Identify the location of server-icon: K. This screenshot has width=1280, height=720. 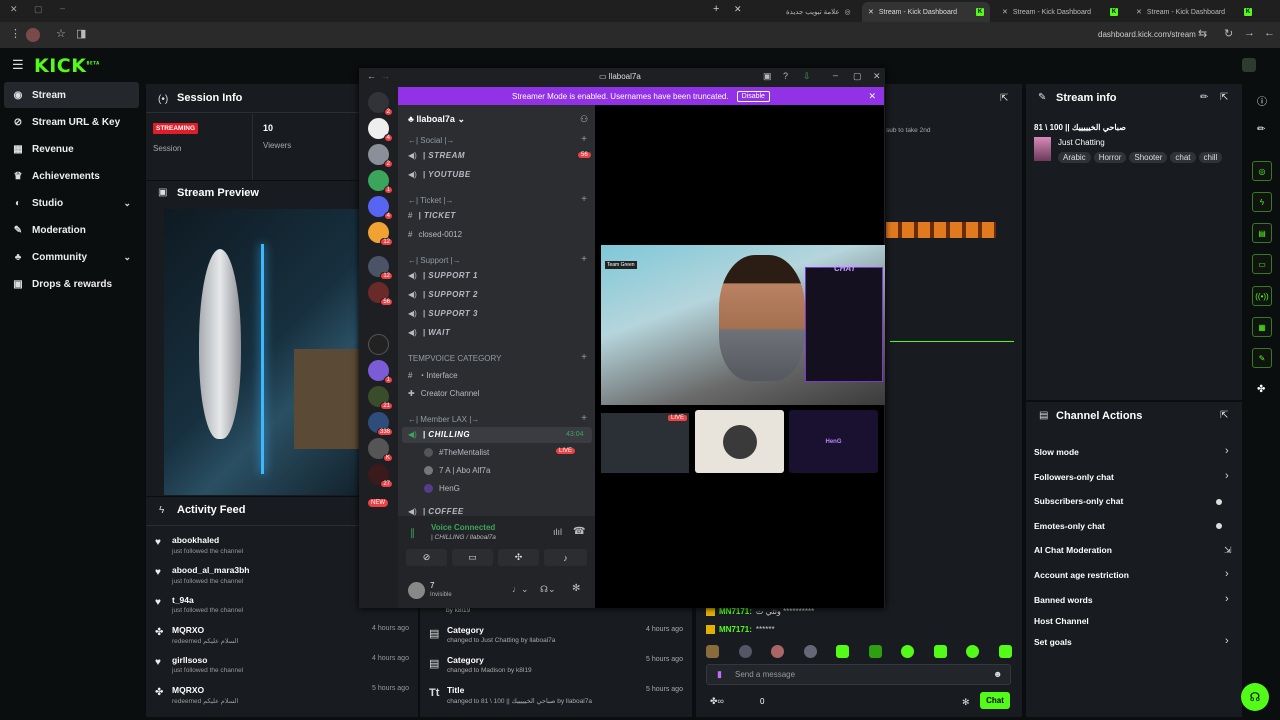
(380, 450).